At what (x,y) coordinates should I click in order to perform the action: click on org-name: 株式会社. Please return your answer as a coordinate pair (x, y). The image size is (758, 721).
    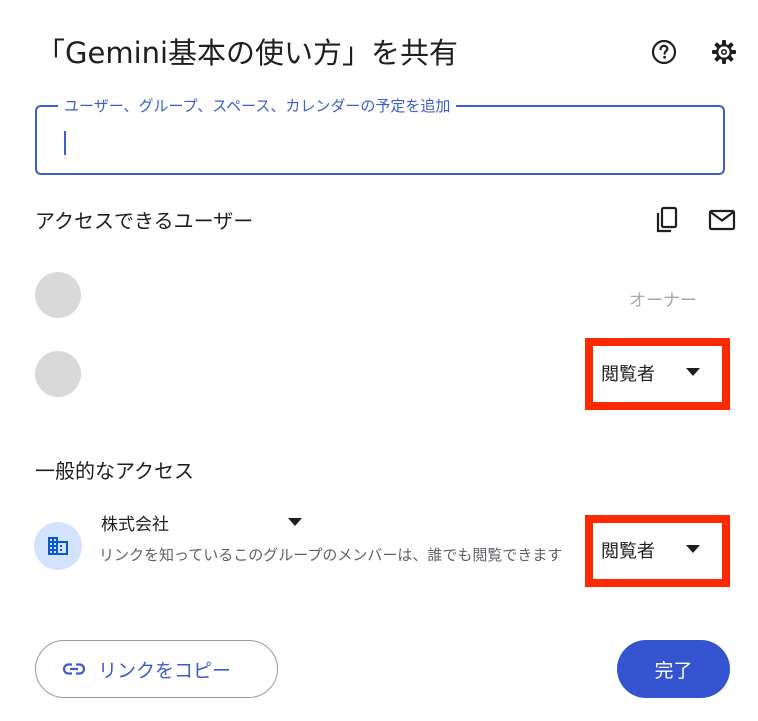
    Looking at the image, I should click on (135, 522).